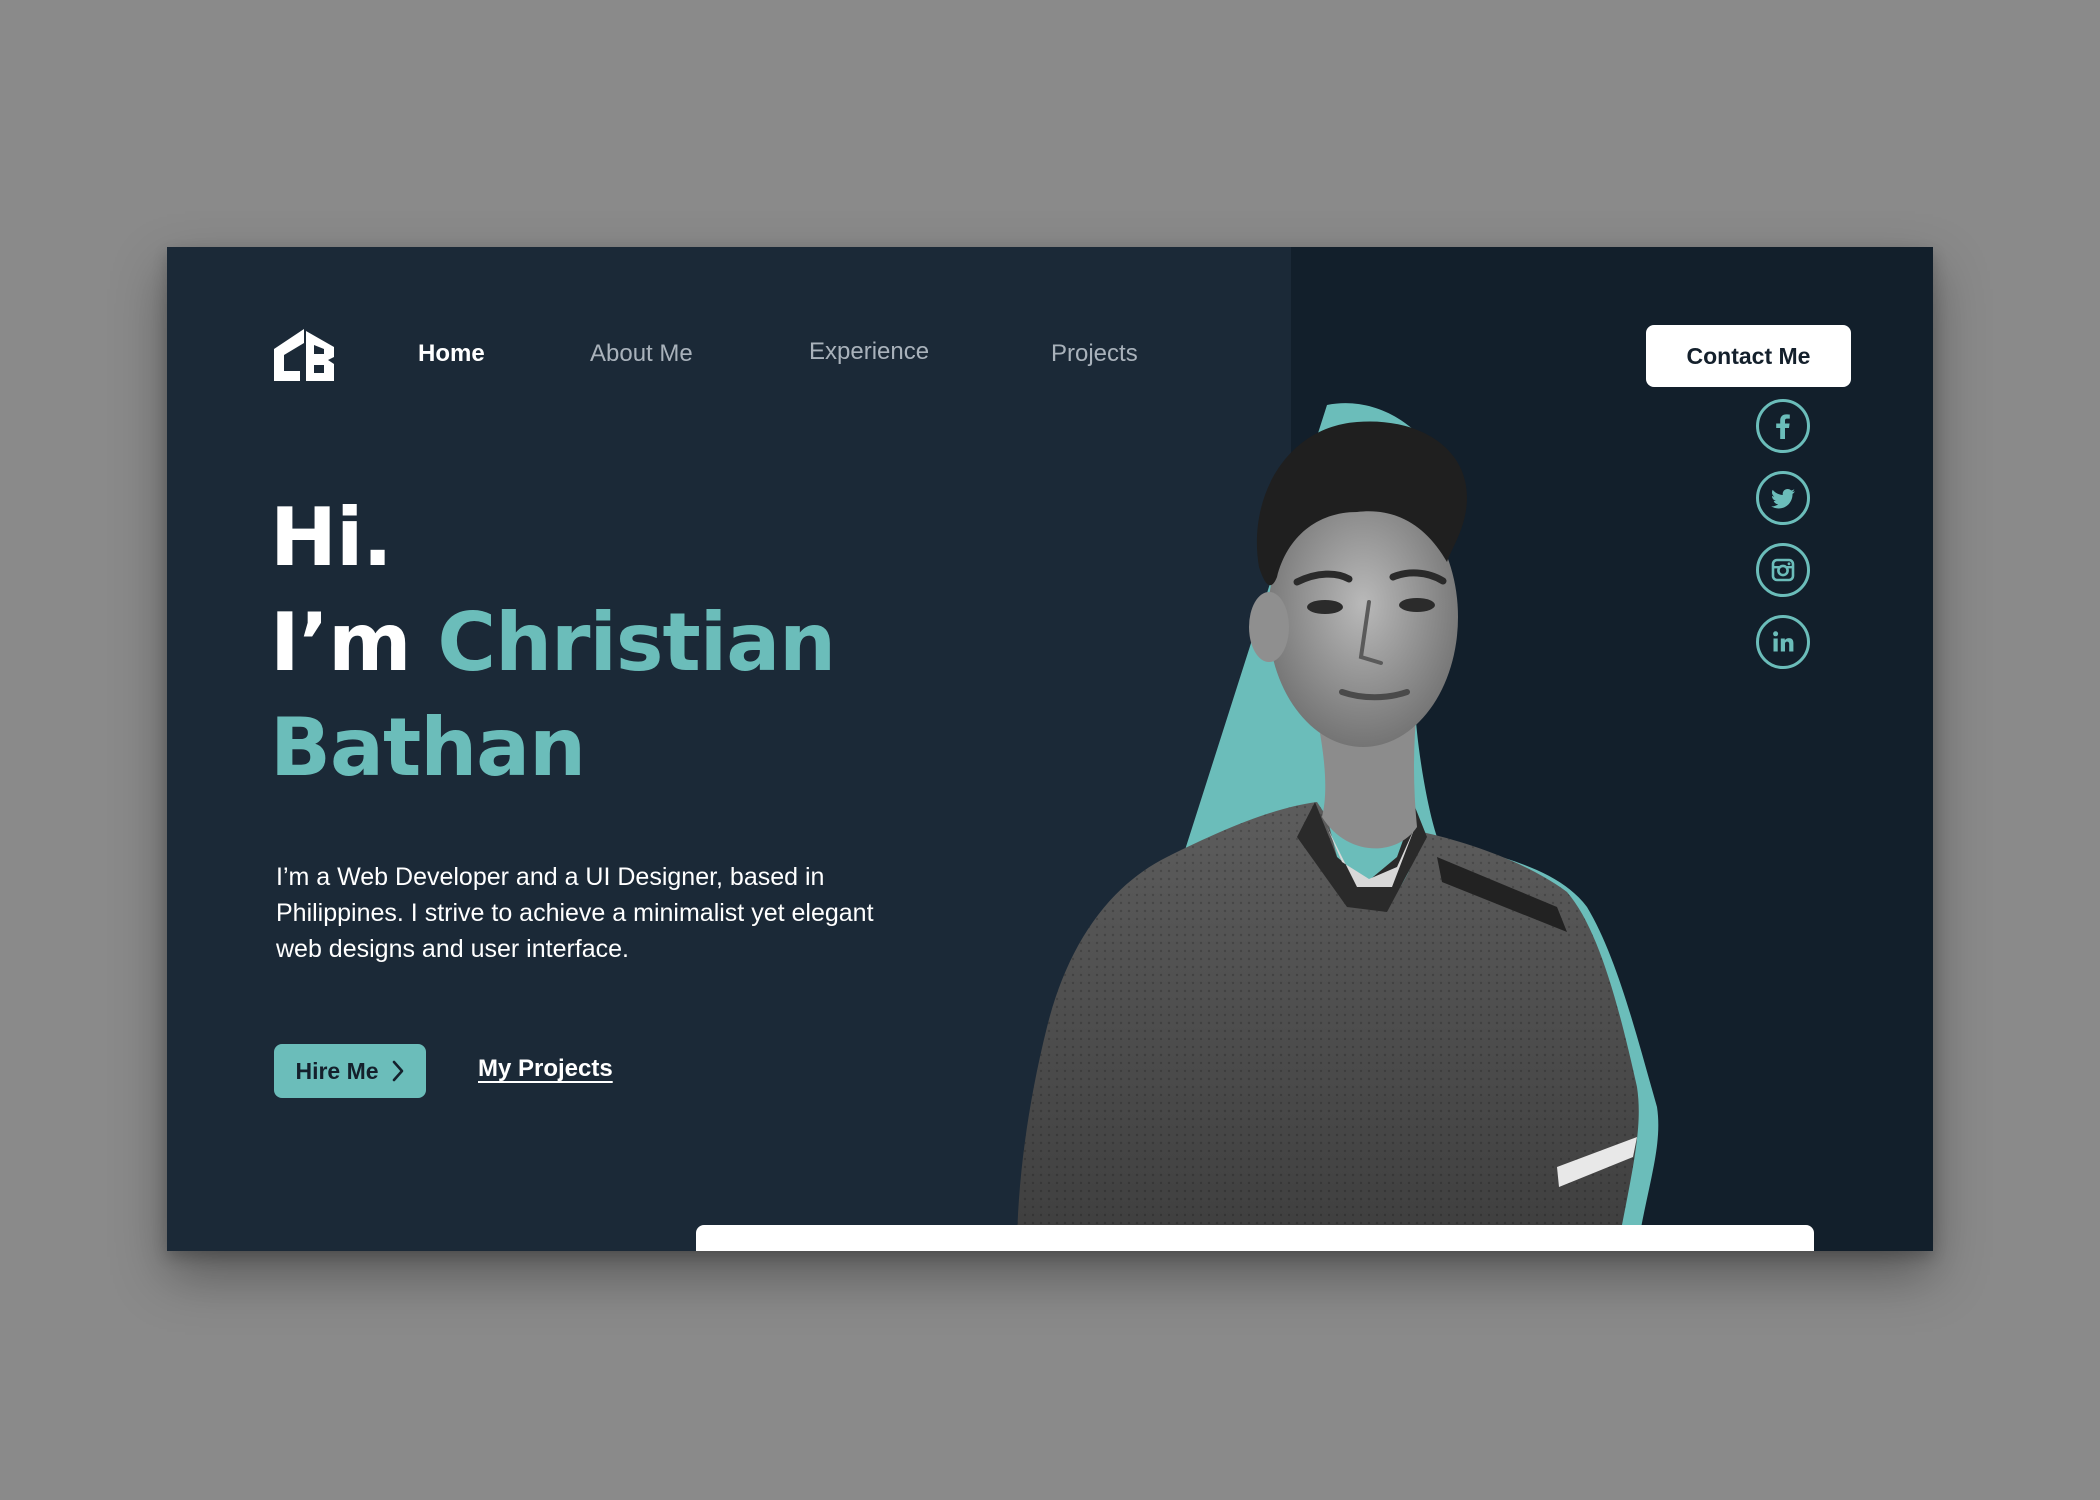  I want to click on facebook-link, so click(1783, 426).